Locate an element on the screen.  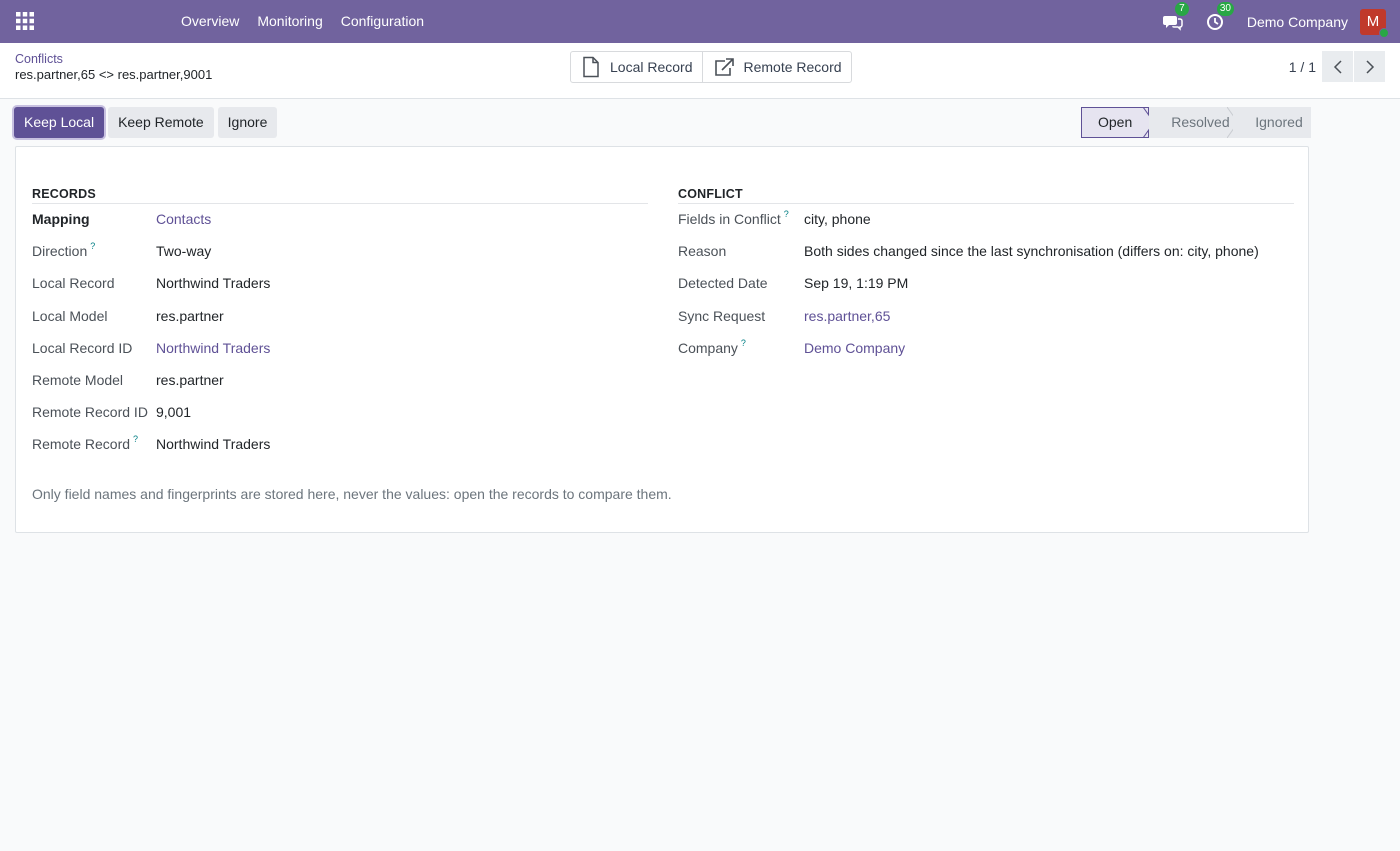
online-status-icon is located at coordinates (1384, 32).